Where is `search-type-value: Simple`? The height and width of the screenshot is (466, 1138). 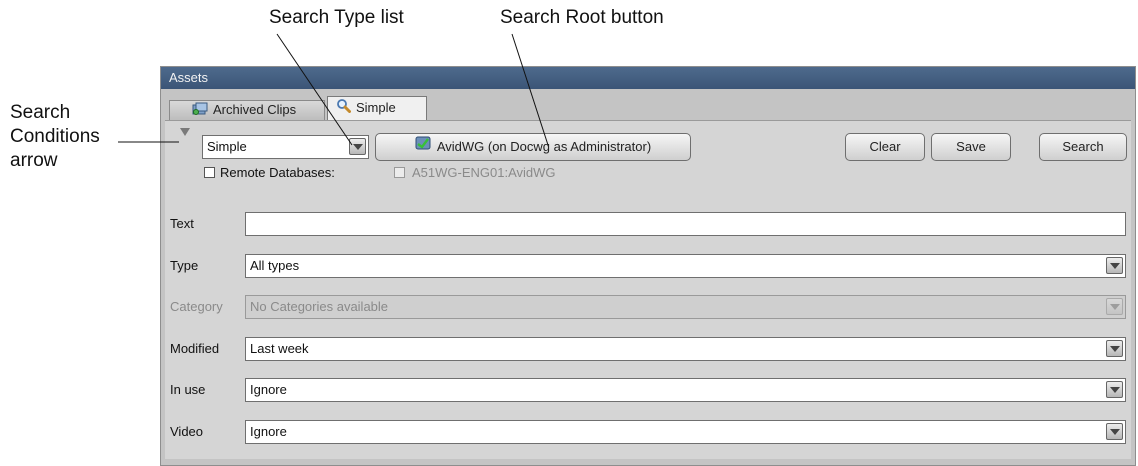
search-type-value: Simple is located at coordinates (227, 146).